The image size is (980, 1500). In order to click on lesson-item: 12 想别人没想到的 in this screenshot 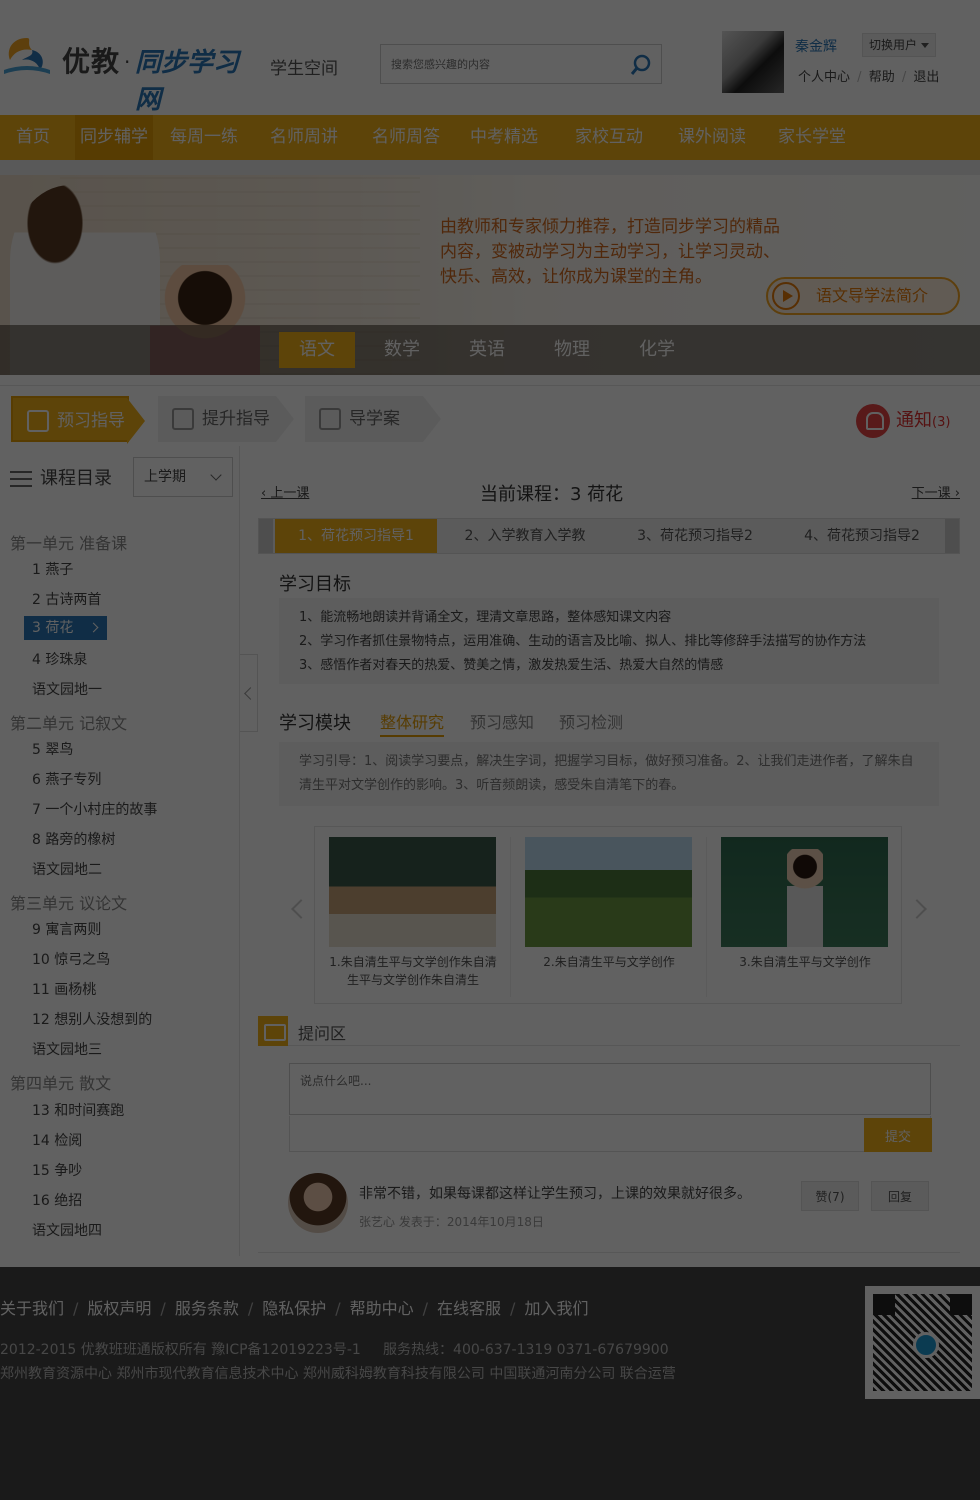, I will do `click(92, 1019)`.